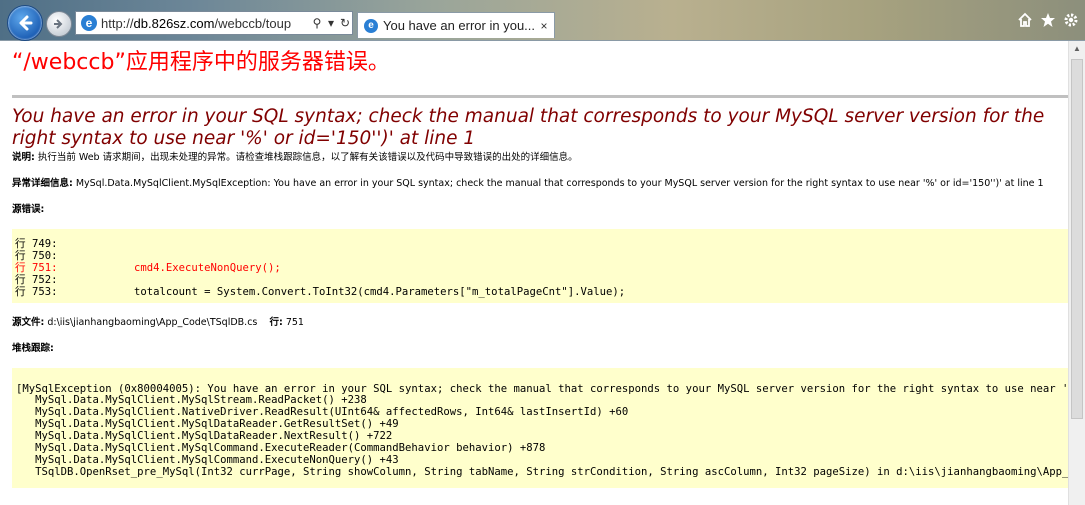  I want to click on arrow-right-icon, so click(58, 24).